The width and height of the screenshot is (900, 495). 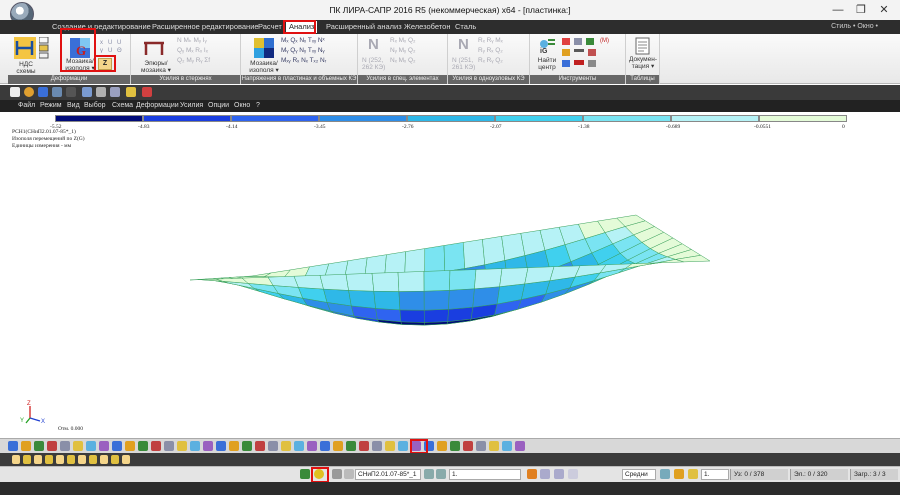 I want to click on redo-icon, so click(x=71, y=92).